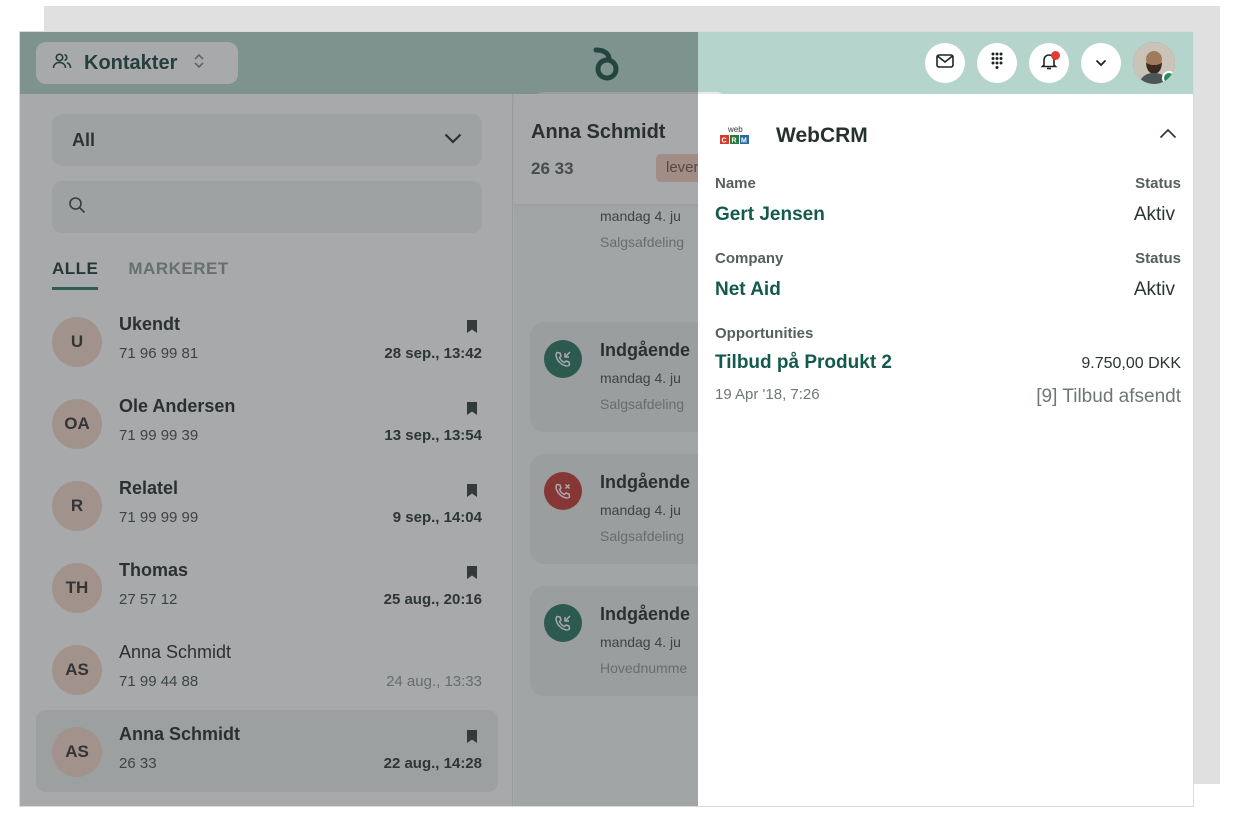  Describe the element at coordinates (764, 333) in the screenshot. I see `opportunities-label: Opportunities` at that location.